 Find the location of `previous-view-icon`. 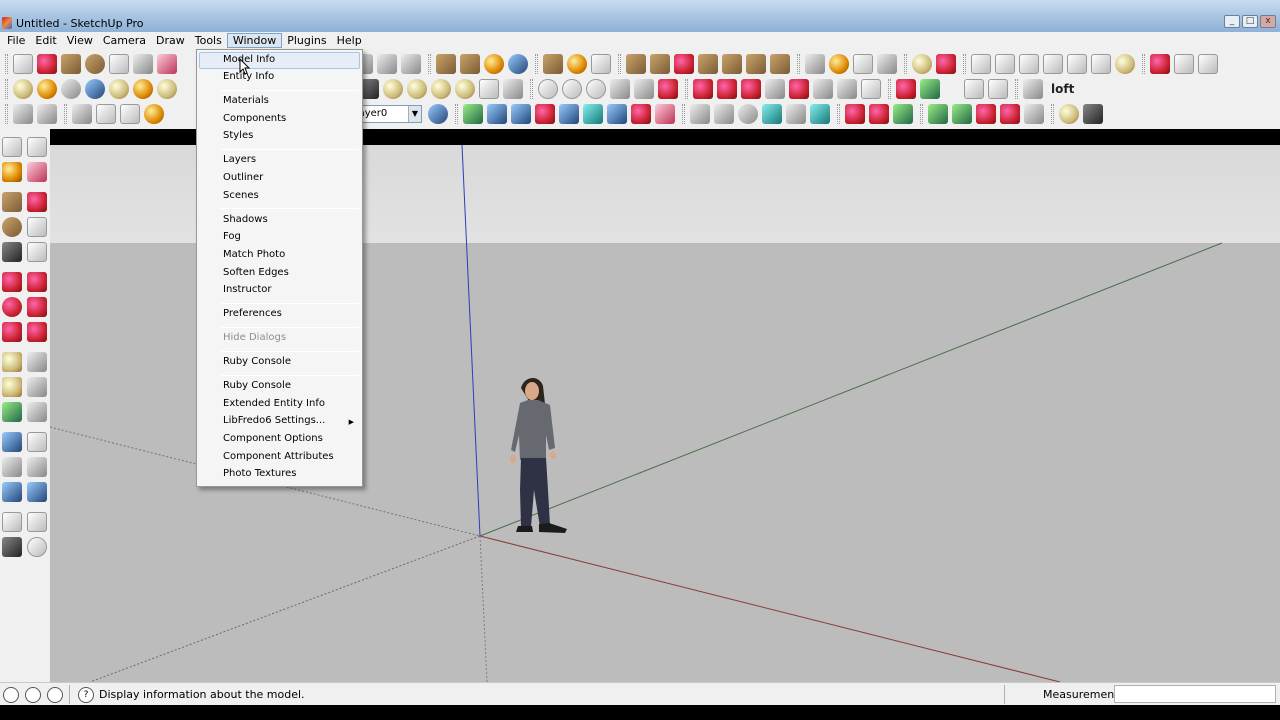

previous-view-icon is located at coordinates (1077, 63).